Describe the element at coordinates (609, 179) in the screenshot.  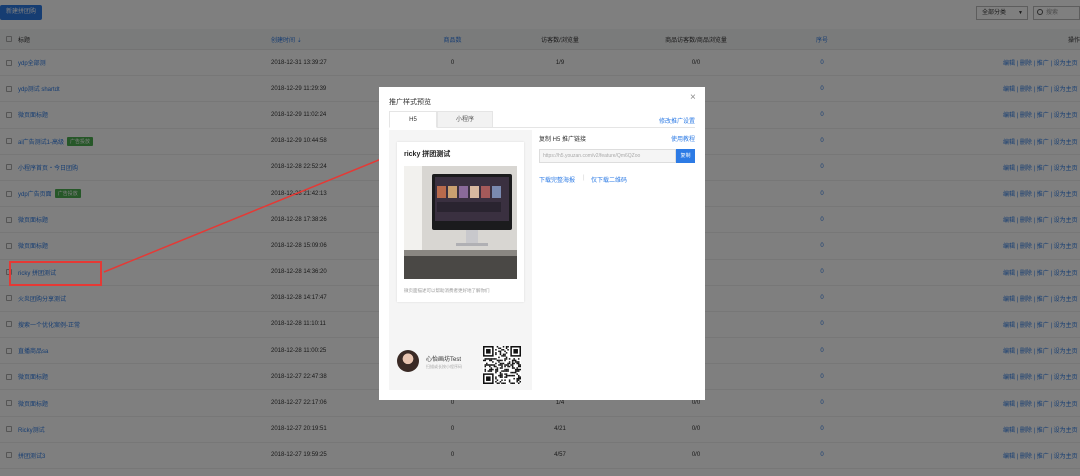
I see `download-qr-link: 仅下载二维码` at that location.